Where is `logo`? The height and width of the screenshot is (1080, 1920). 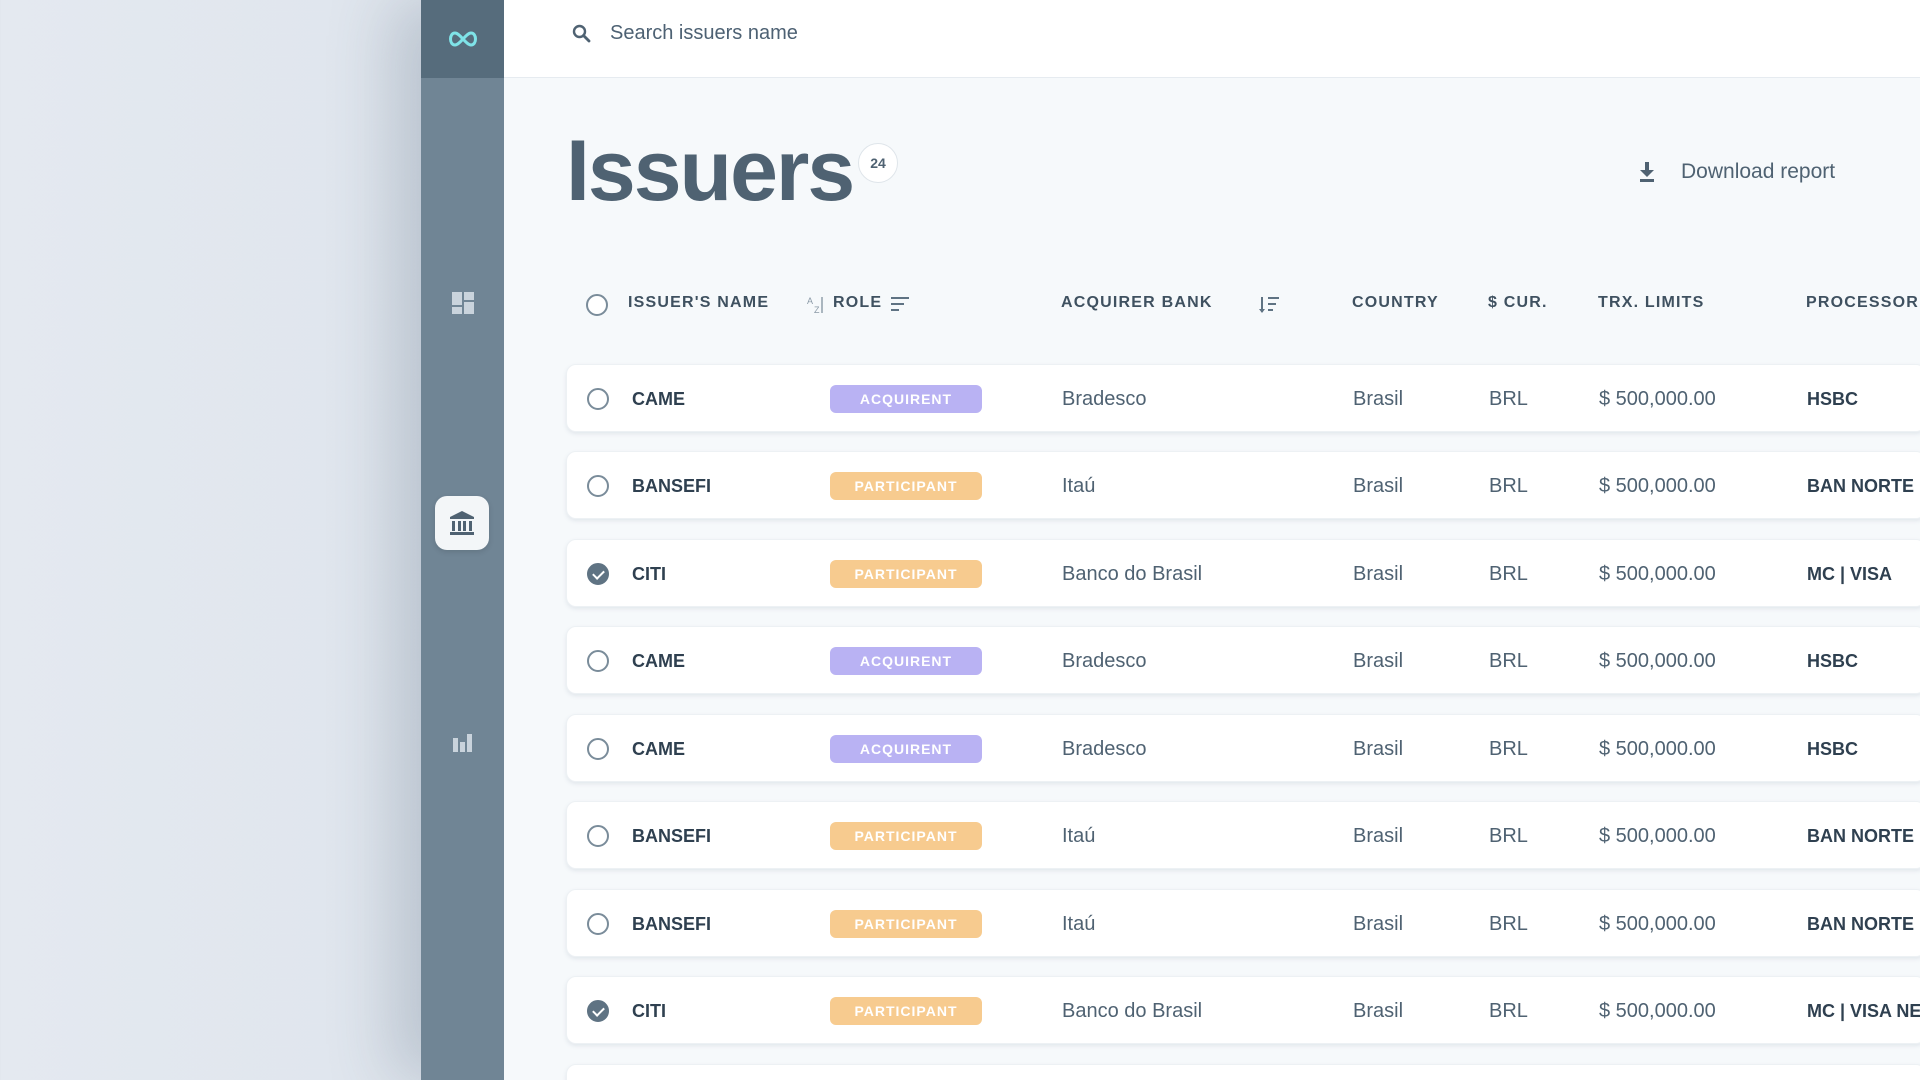
logo is located at coordinates (462, 39).